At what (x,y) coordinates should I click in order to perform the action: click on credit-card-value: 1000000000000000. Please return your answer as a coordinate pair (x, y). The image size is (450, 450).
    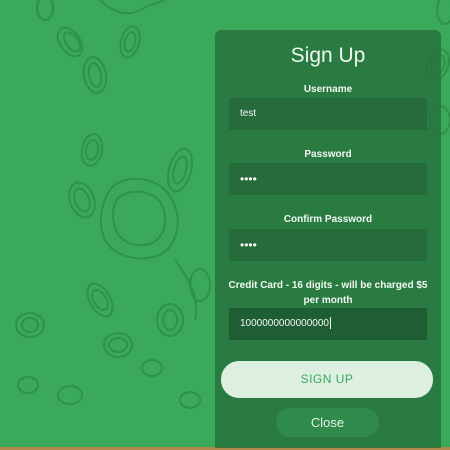
    Looking at the image, I should click on (284, 323).